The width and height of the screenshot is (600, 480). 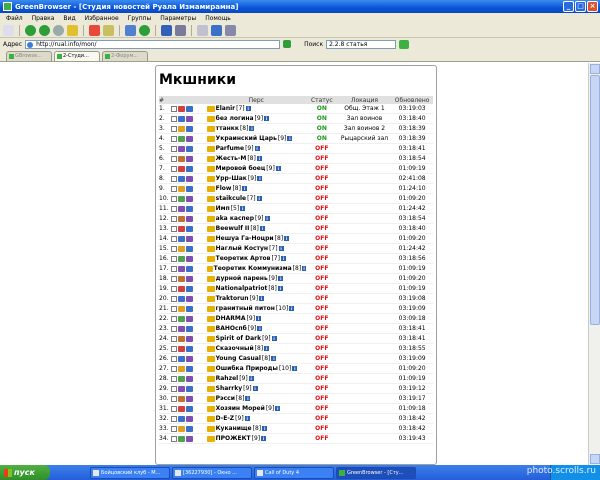 What do you see at coordinates (256, 398) in the screenshot?
I see `player-name: Рэсси [8] i` at bounding box center [256, 398].